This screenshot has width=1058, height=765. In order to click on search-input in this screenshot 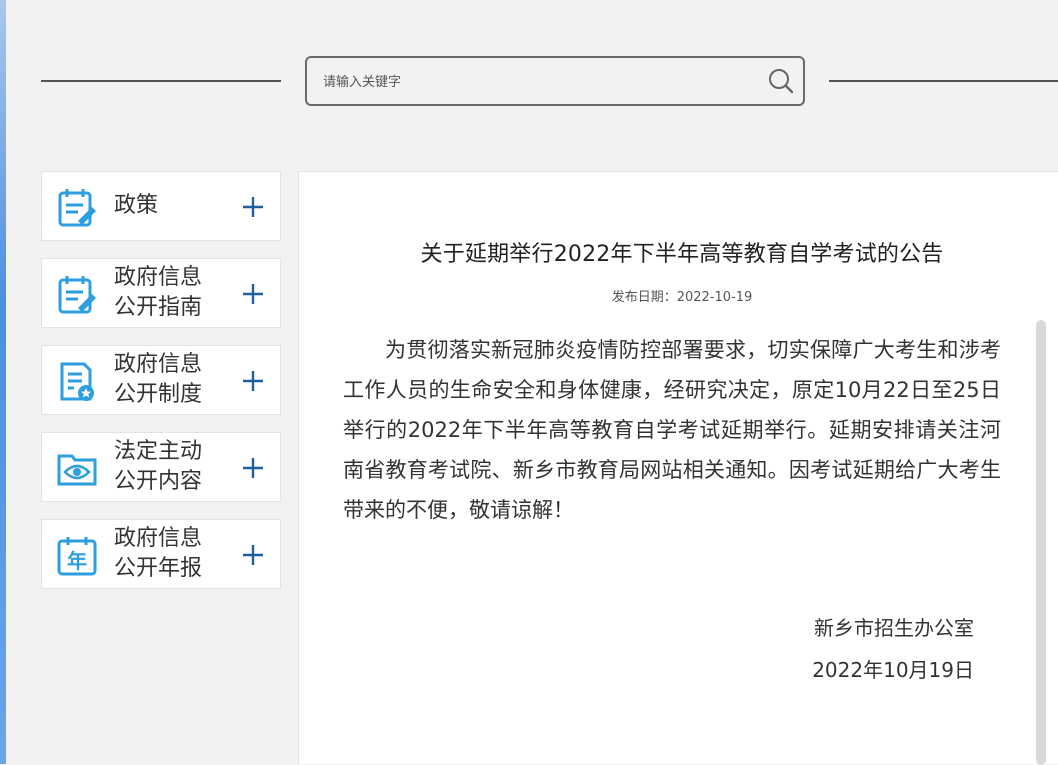, I will do `click(538, 82)`.